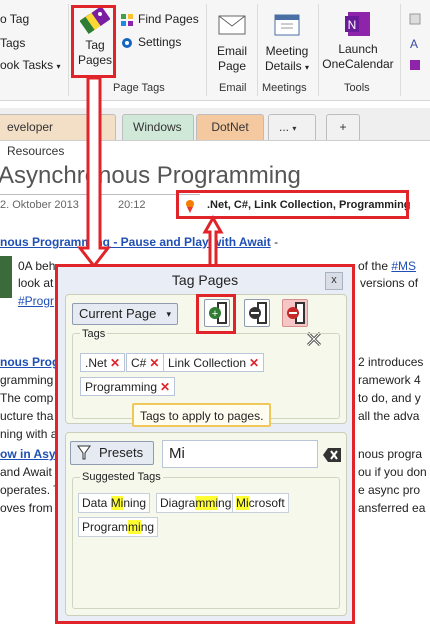  What do you see at coordinates (216, 314) in the screenshot?
I see `annotation-box-add-button` at bounding box center [216, 314].